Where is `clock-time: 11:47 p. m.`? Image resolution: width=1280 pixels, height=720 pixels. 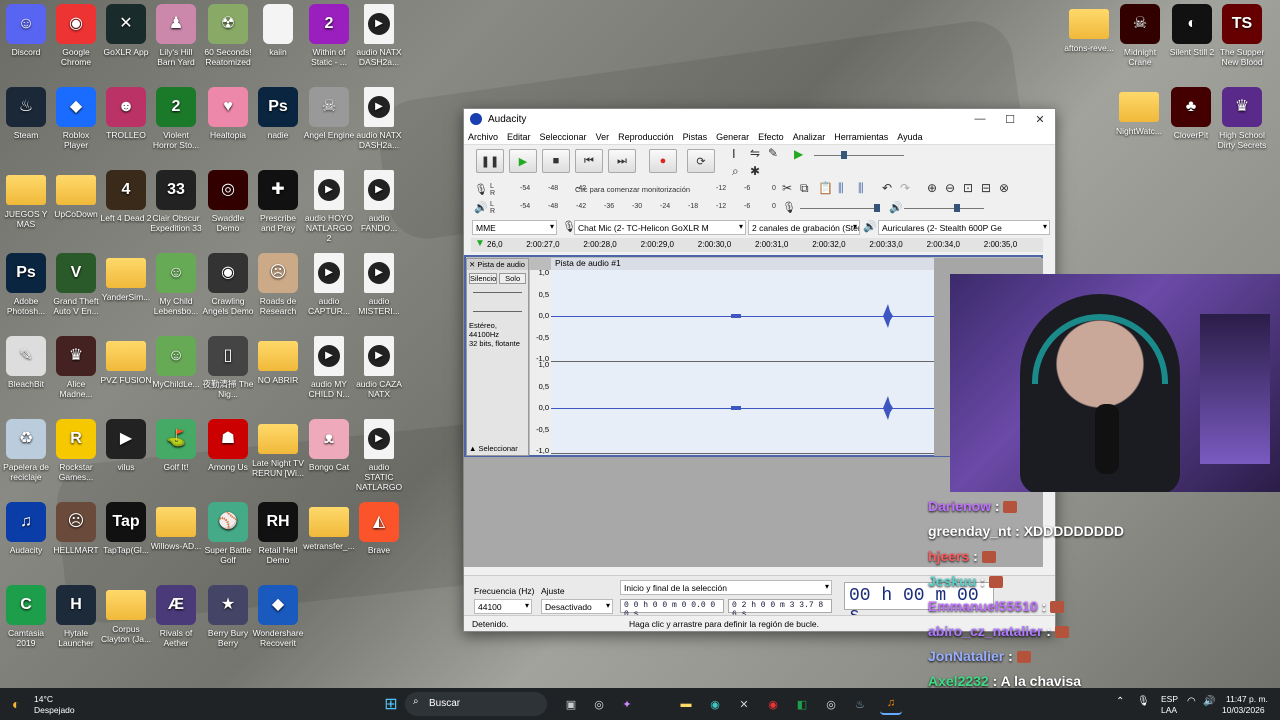 clock-time: 11:47 p. m. is located at coordinates (1247, 699).